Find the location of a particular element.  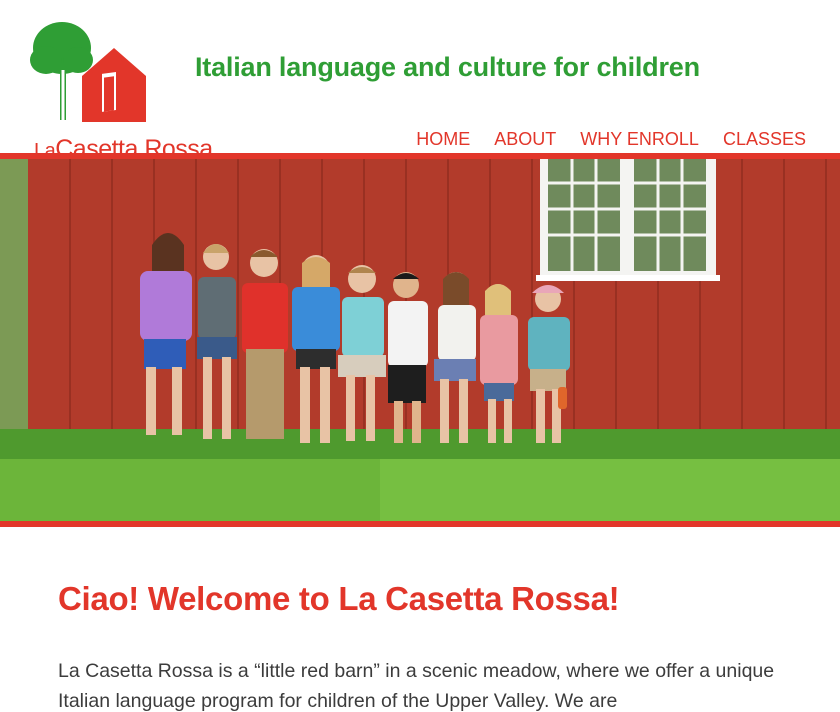

site-logo: LaCasetta Rossa is located at coordinates (114, 90).